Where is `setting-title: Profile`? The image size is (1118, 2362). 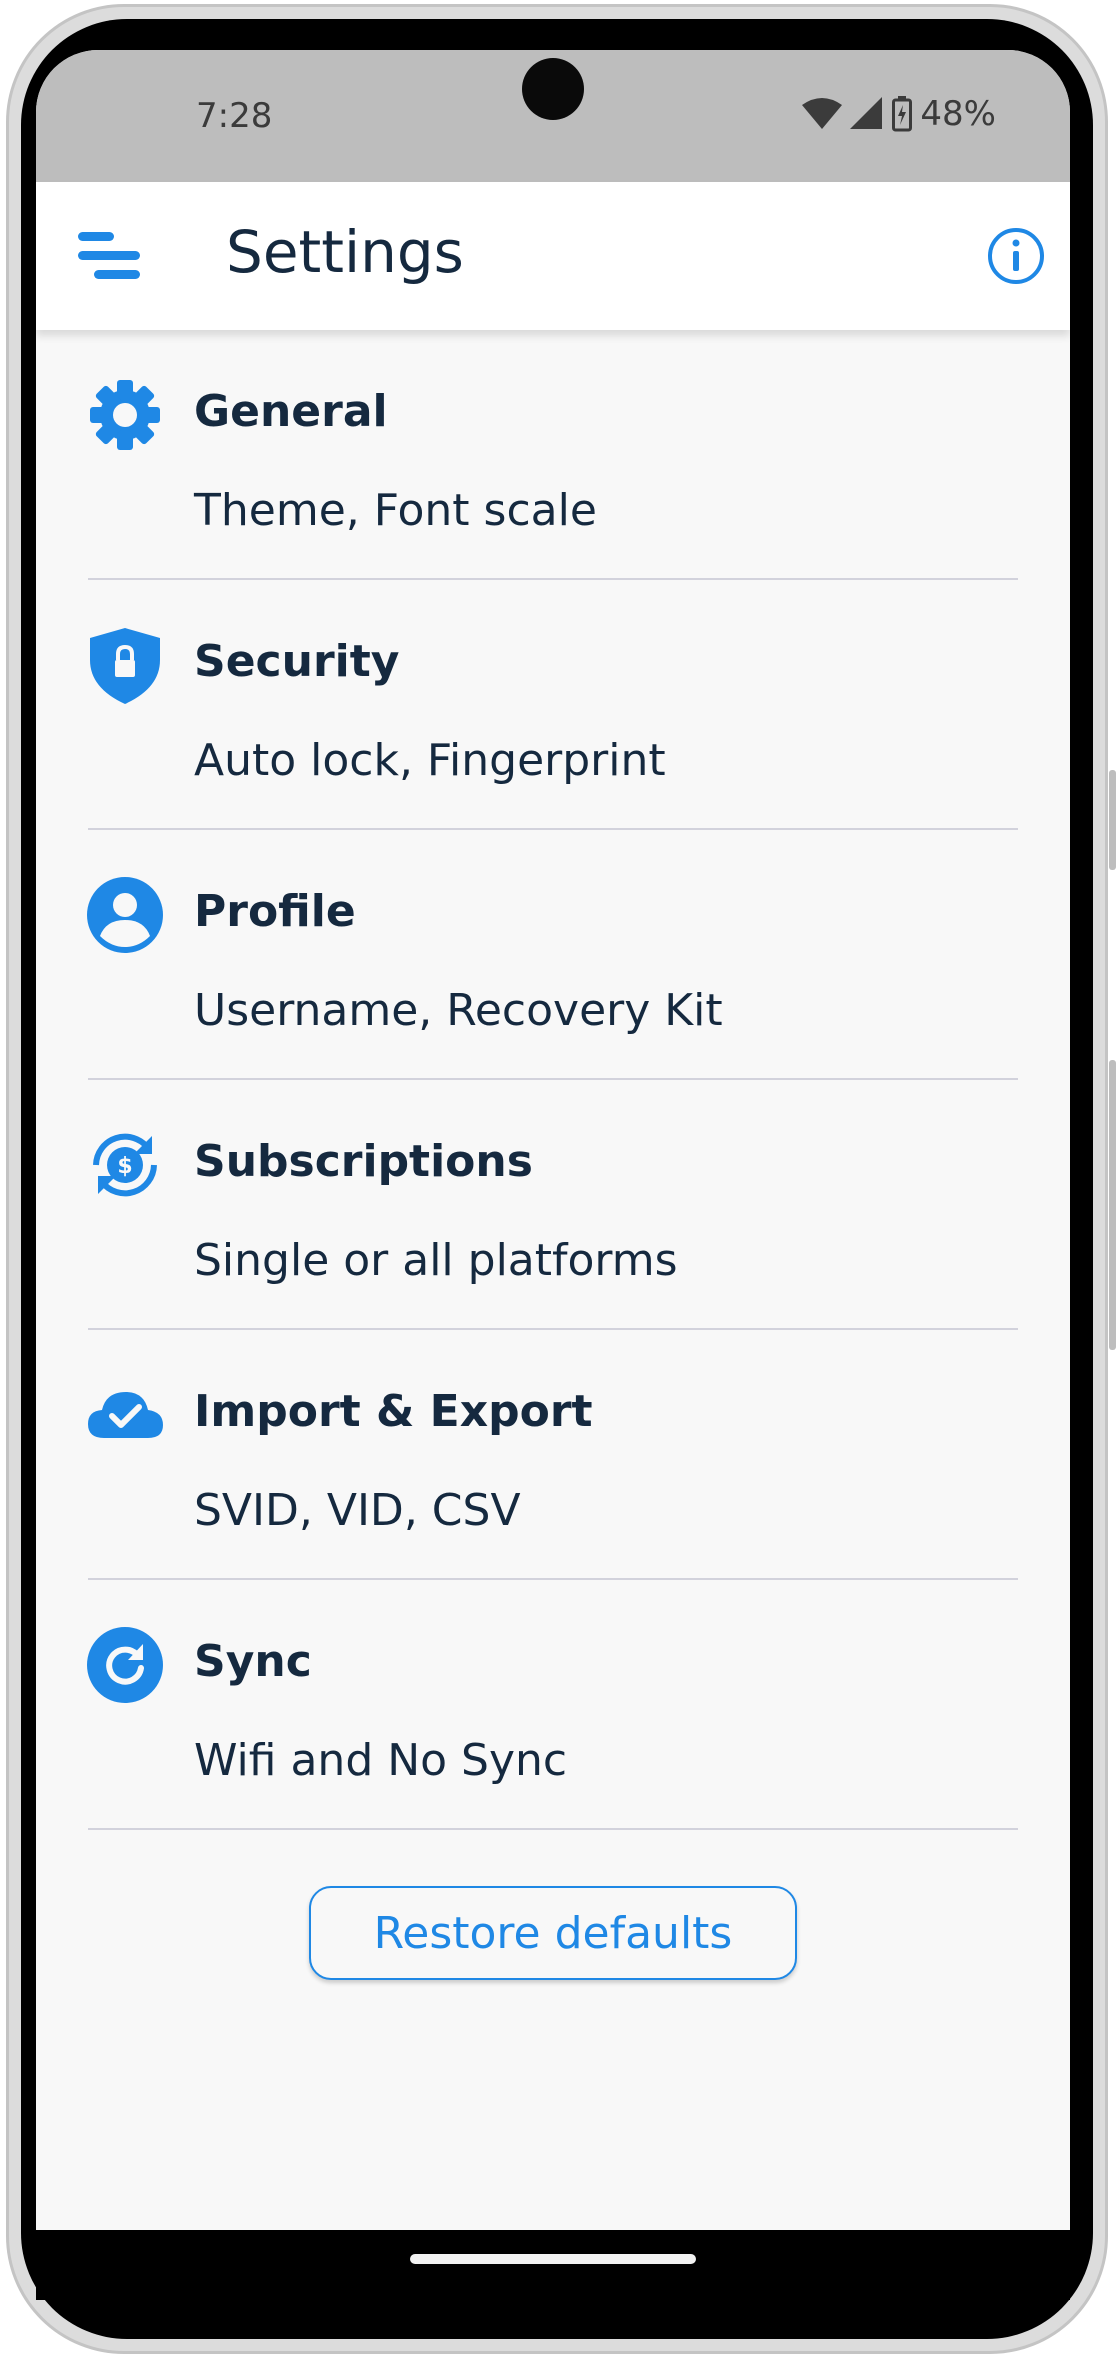 setting-title: Profile is located at coordinates (275, 911).